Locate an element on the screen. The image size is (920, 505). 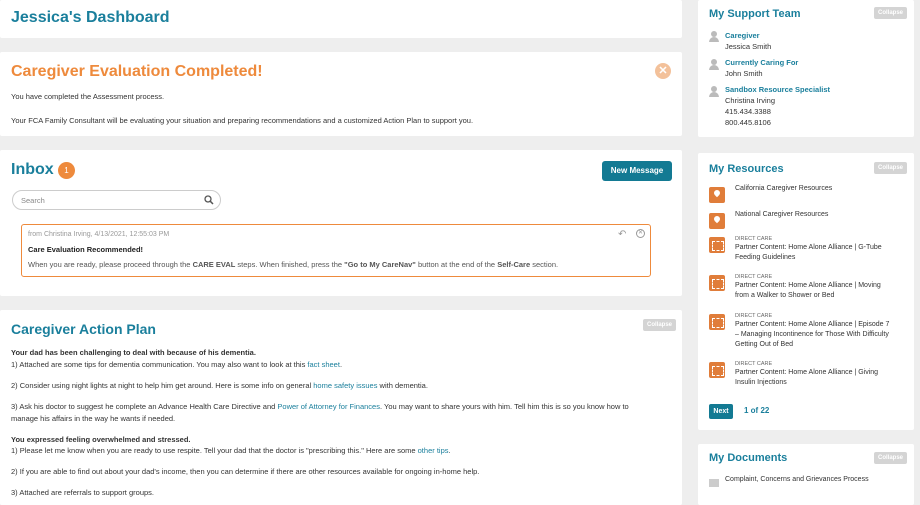
inbox-count-badge: 1 is located at coordinates (66, 170).